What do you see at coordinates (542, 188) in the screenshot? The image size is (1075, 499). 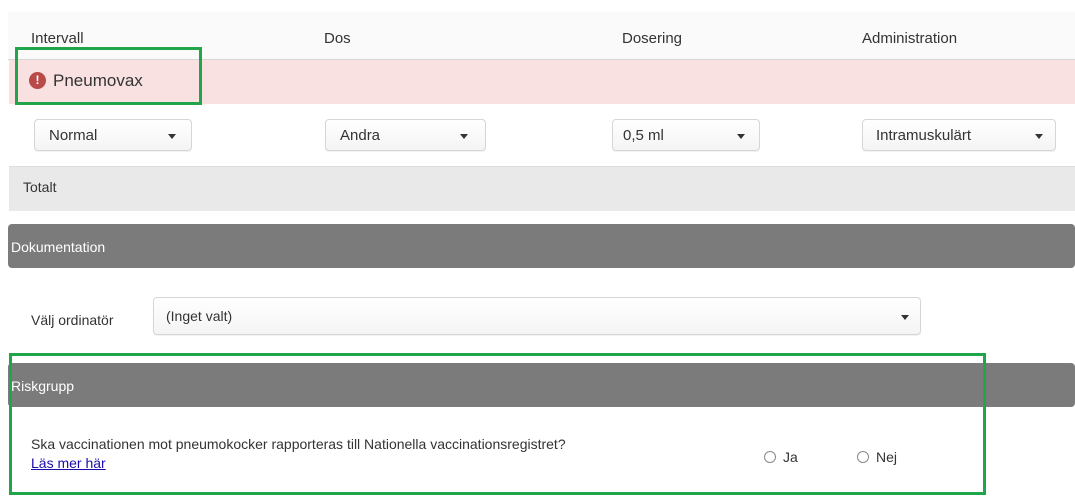 I see `total-row` at bounding box center [542, 188].